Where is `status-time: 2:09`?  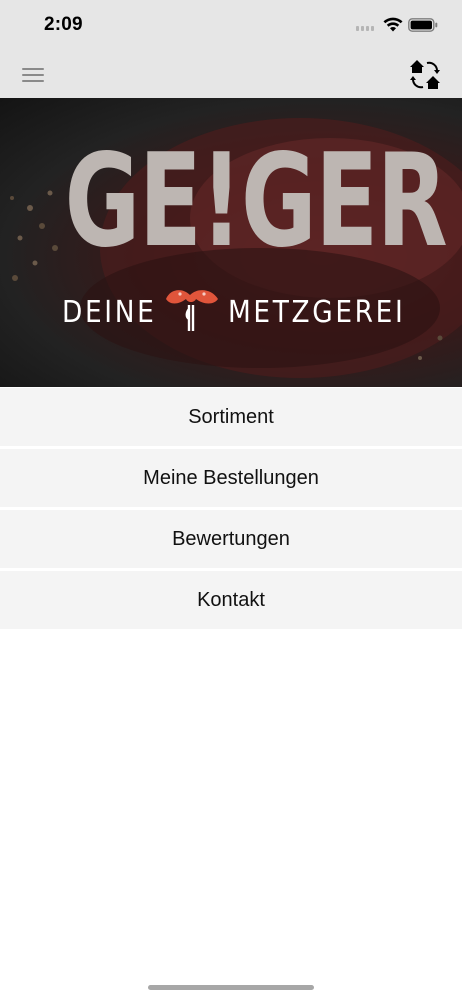
status-time: 2:09 is located at coordinates (63, 24).